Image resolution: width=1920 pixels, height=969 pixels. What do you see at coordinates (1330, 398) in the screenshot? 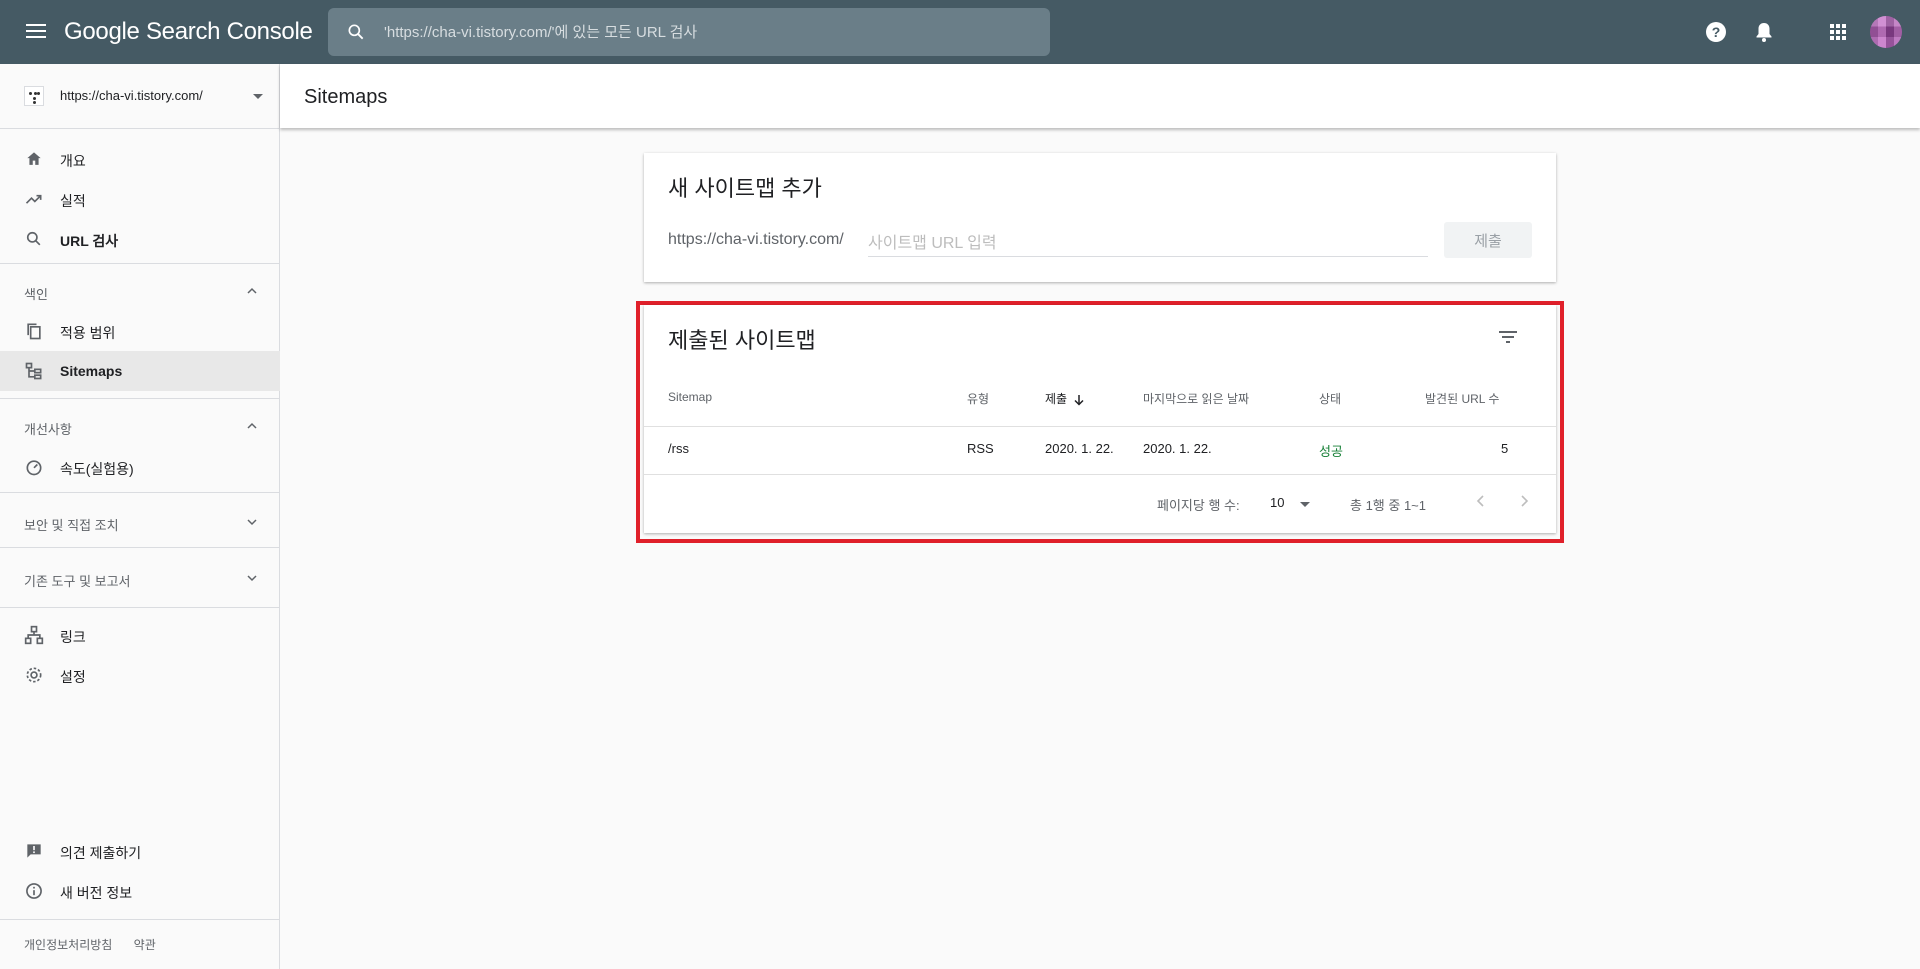
I see `column-header-status: 상태` at bounding box center [1330, 398].